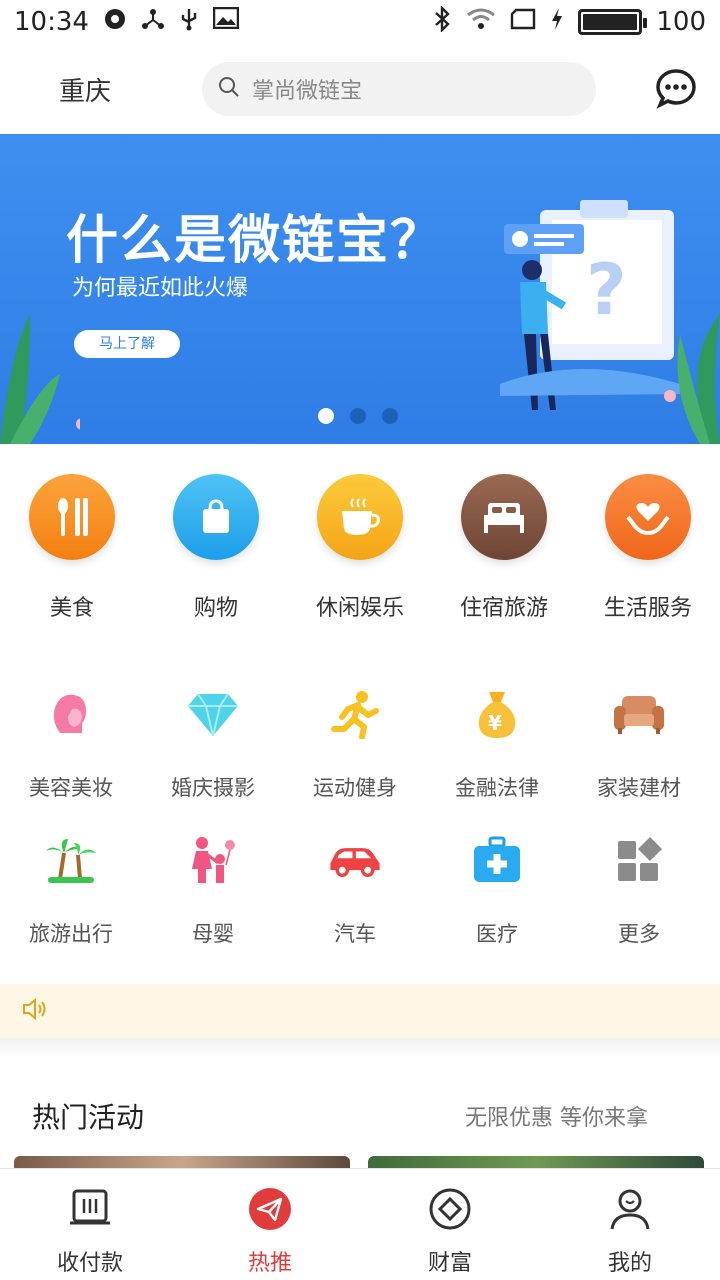  I want to click on search-input: 掌尚微链宝, so click(399, 89).